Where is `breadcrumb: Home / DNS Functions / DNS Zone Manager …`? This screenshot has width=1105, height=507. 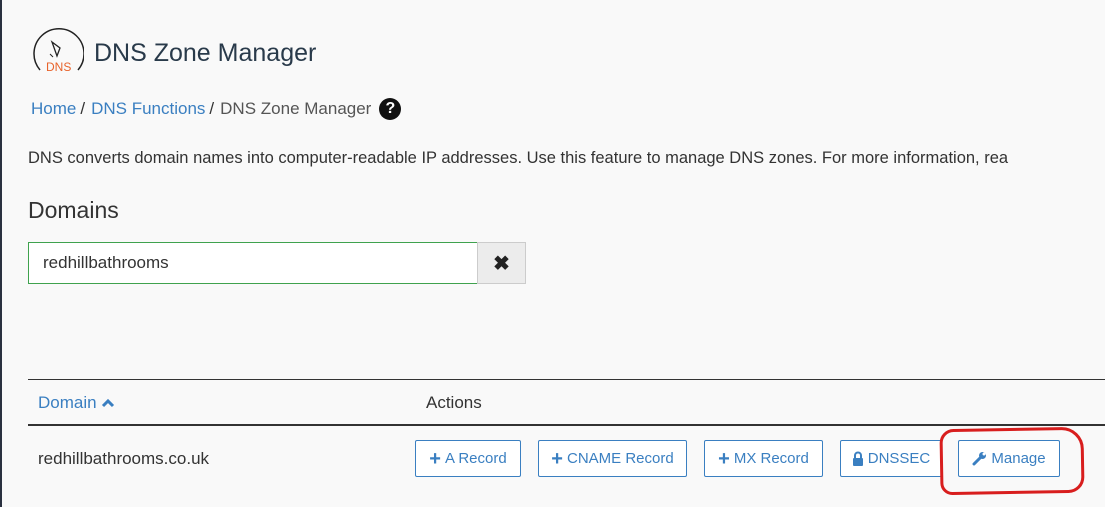 breadcrumb: Home / DNS Functions / DNS Zone Manager … is located at coordinates (216, 109).